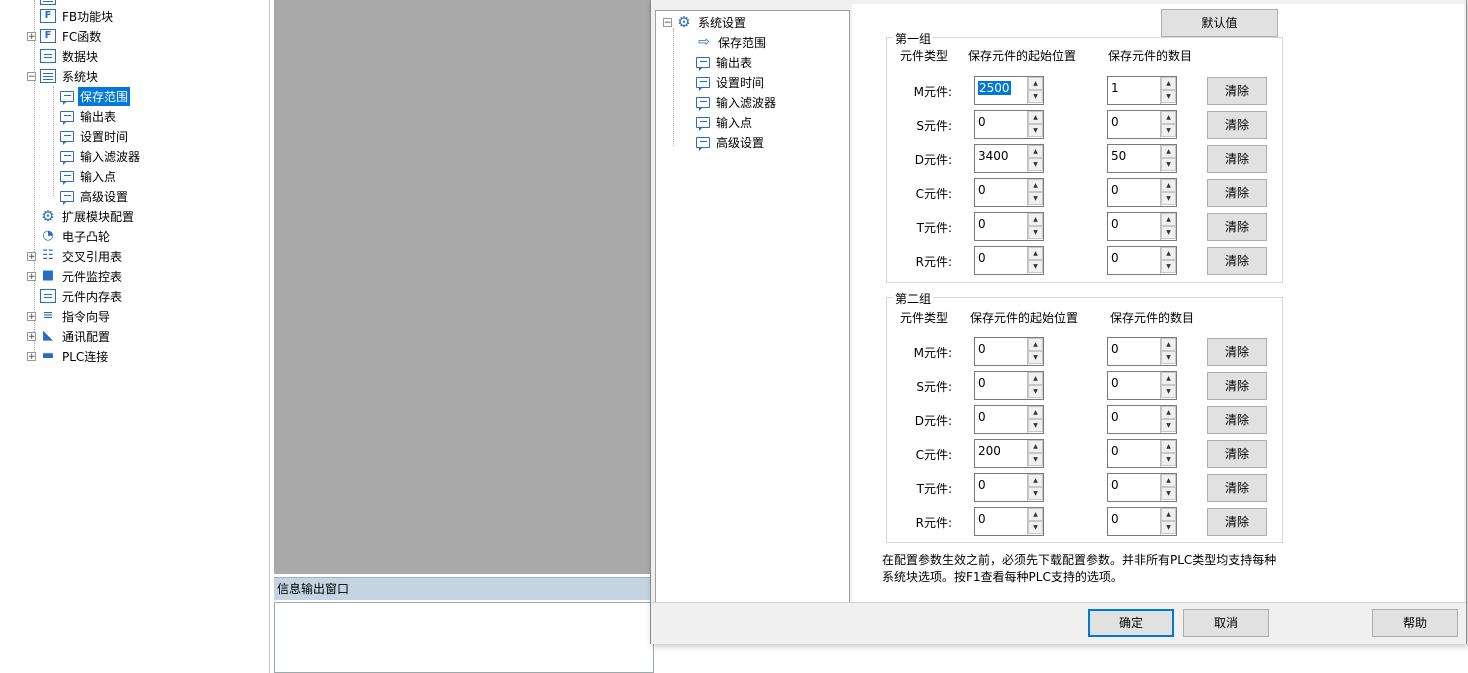 The width and height of the screenshot is (1468, 673). Describe the element at coordinates (1415, 623) in the screenshot. I see `help-button: 帮助` at that location.